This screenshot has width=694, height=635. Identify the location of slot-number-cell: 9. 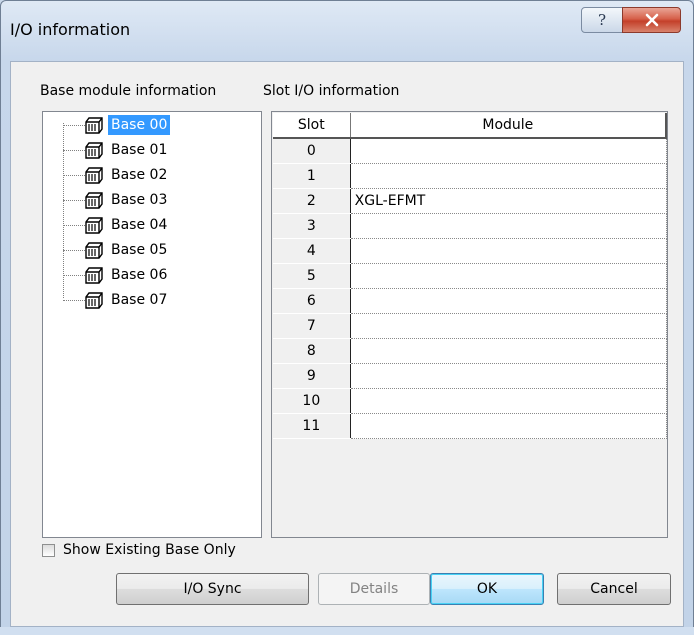
(312, 376).